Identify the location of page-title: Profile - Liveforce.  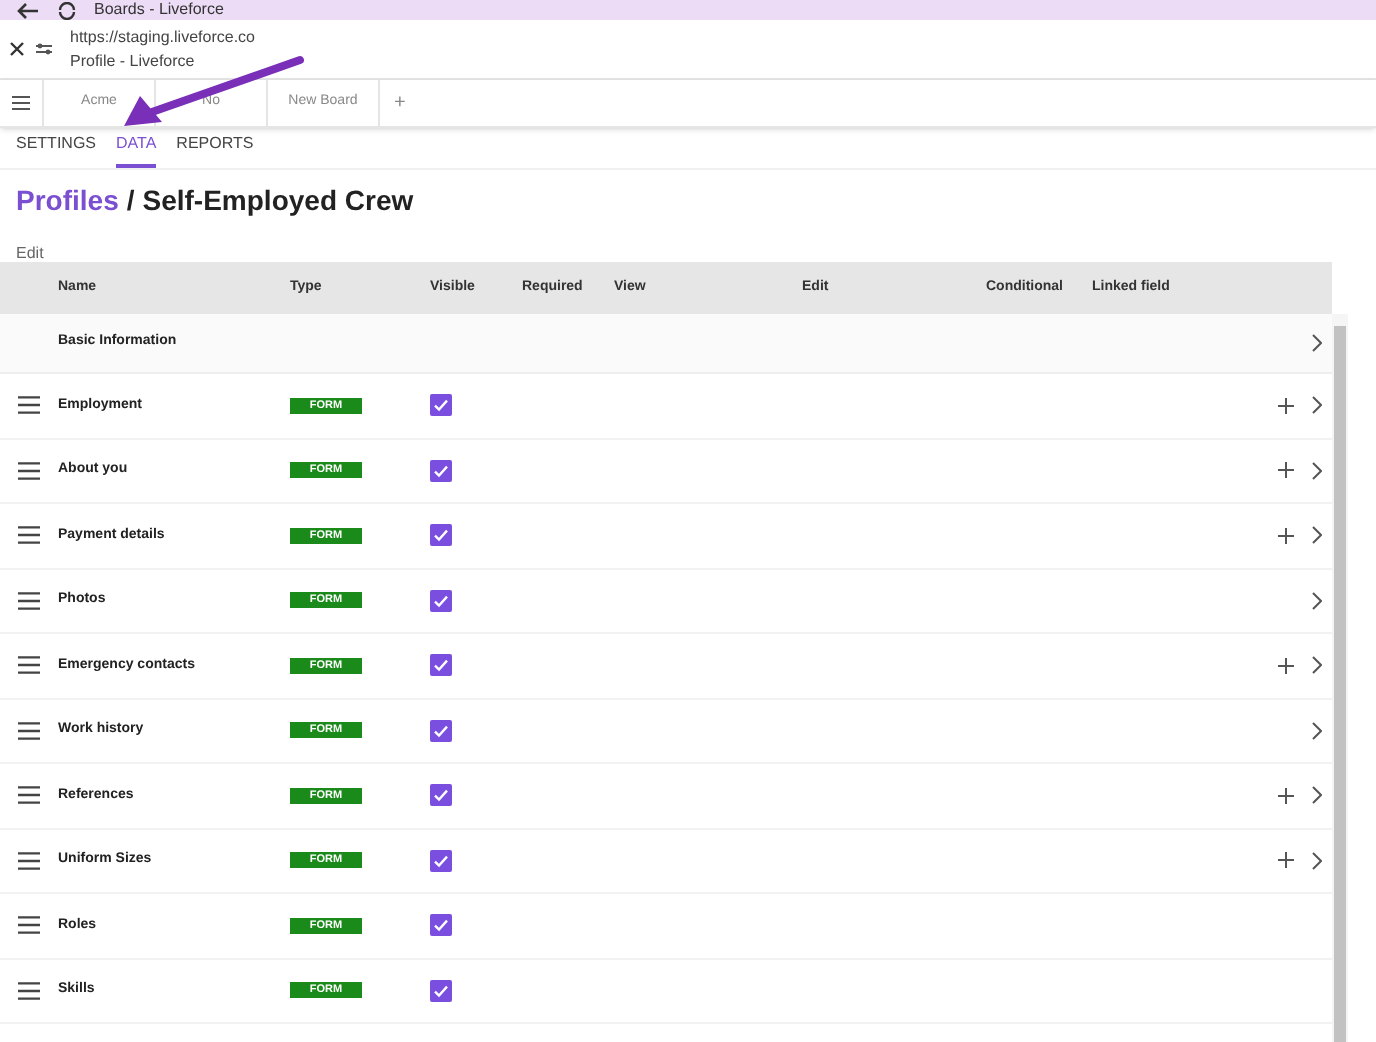
(133, 61).